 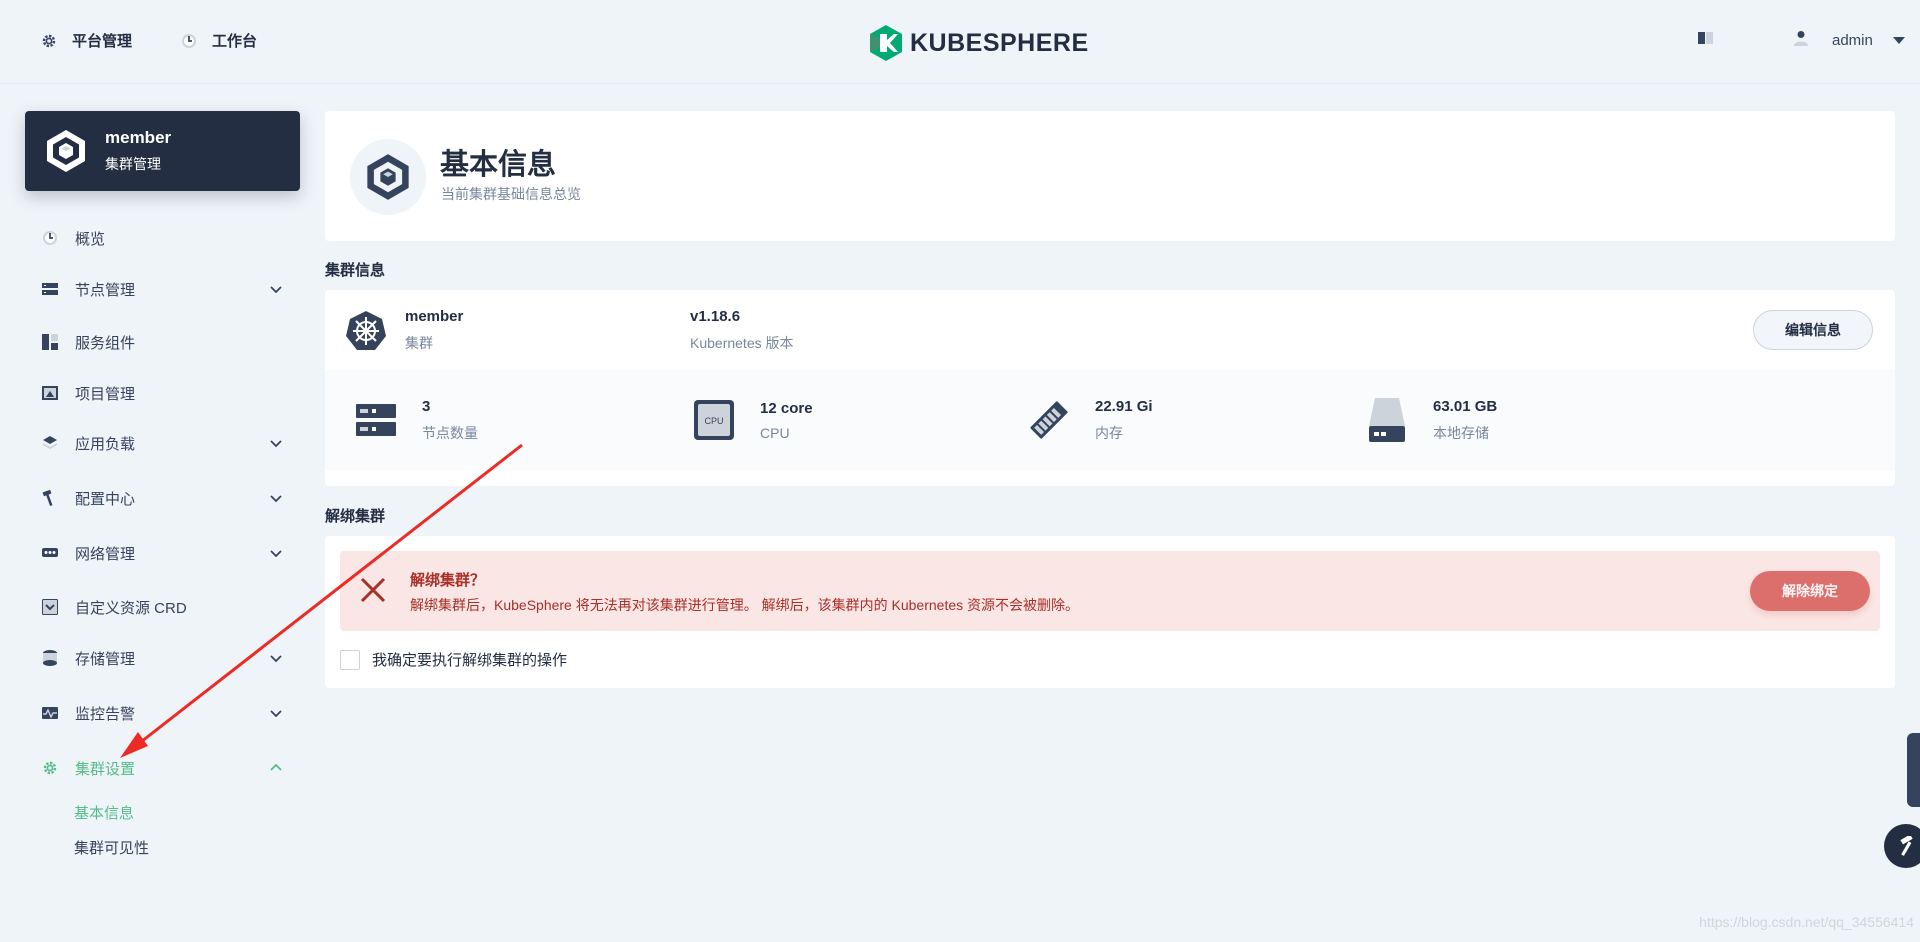 I want to click on sidebar-item-network: 网络管理, so click(x=162, y=553).